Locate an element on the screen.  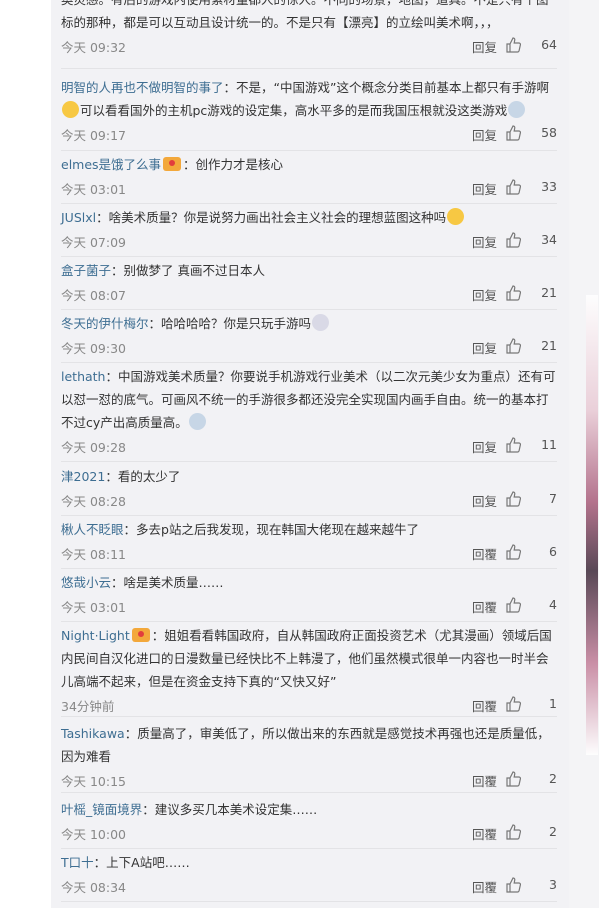
comment-text: 津2021：看的太少了 is located at coordinates (309, 476).